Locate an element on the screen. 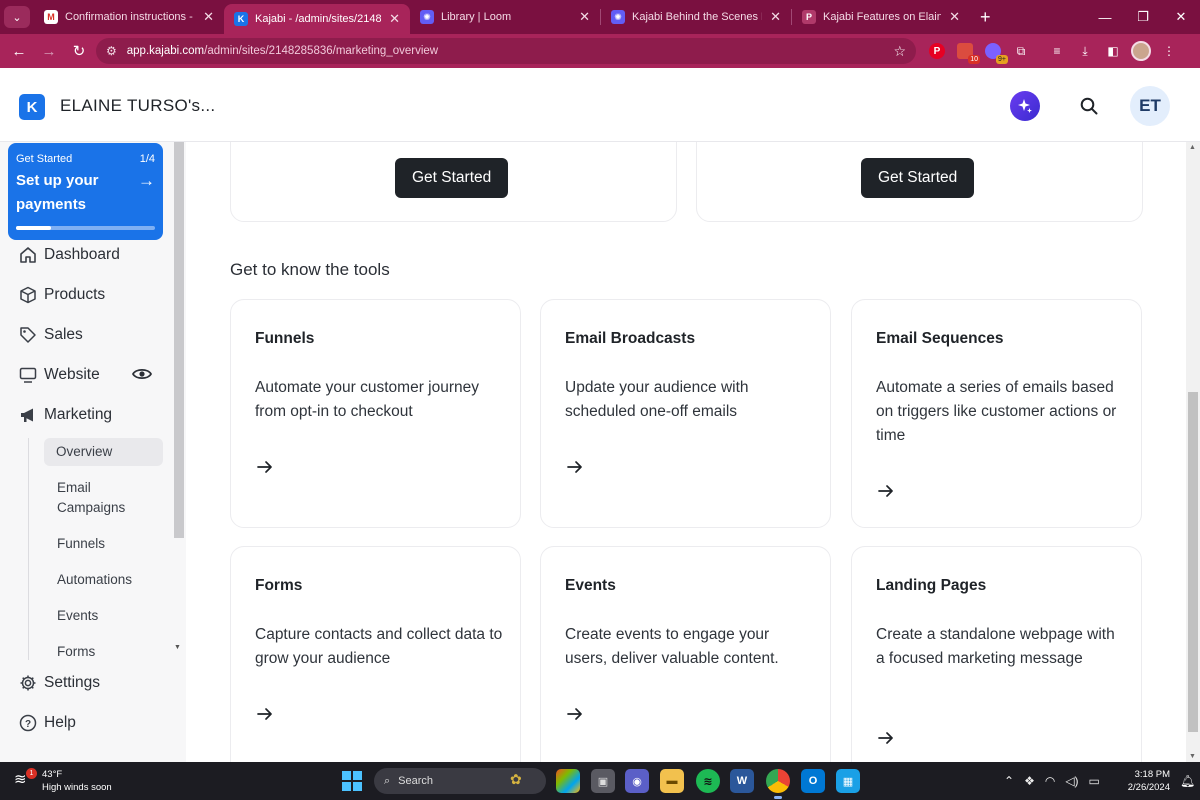  search-button is located at coordinates (1089, 106).